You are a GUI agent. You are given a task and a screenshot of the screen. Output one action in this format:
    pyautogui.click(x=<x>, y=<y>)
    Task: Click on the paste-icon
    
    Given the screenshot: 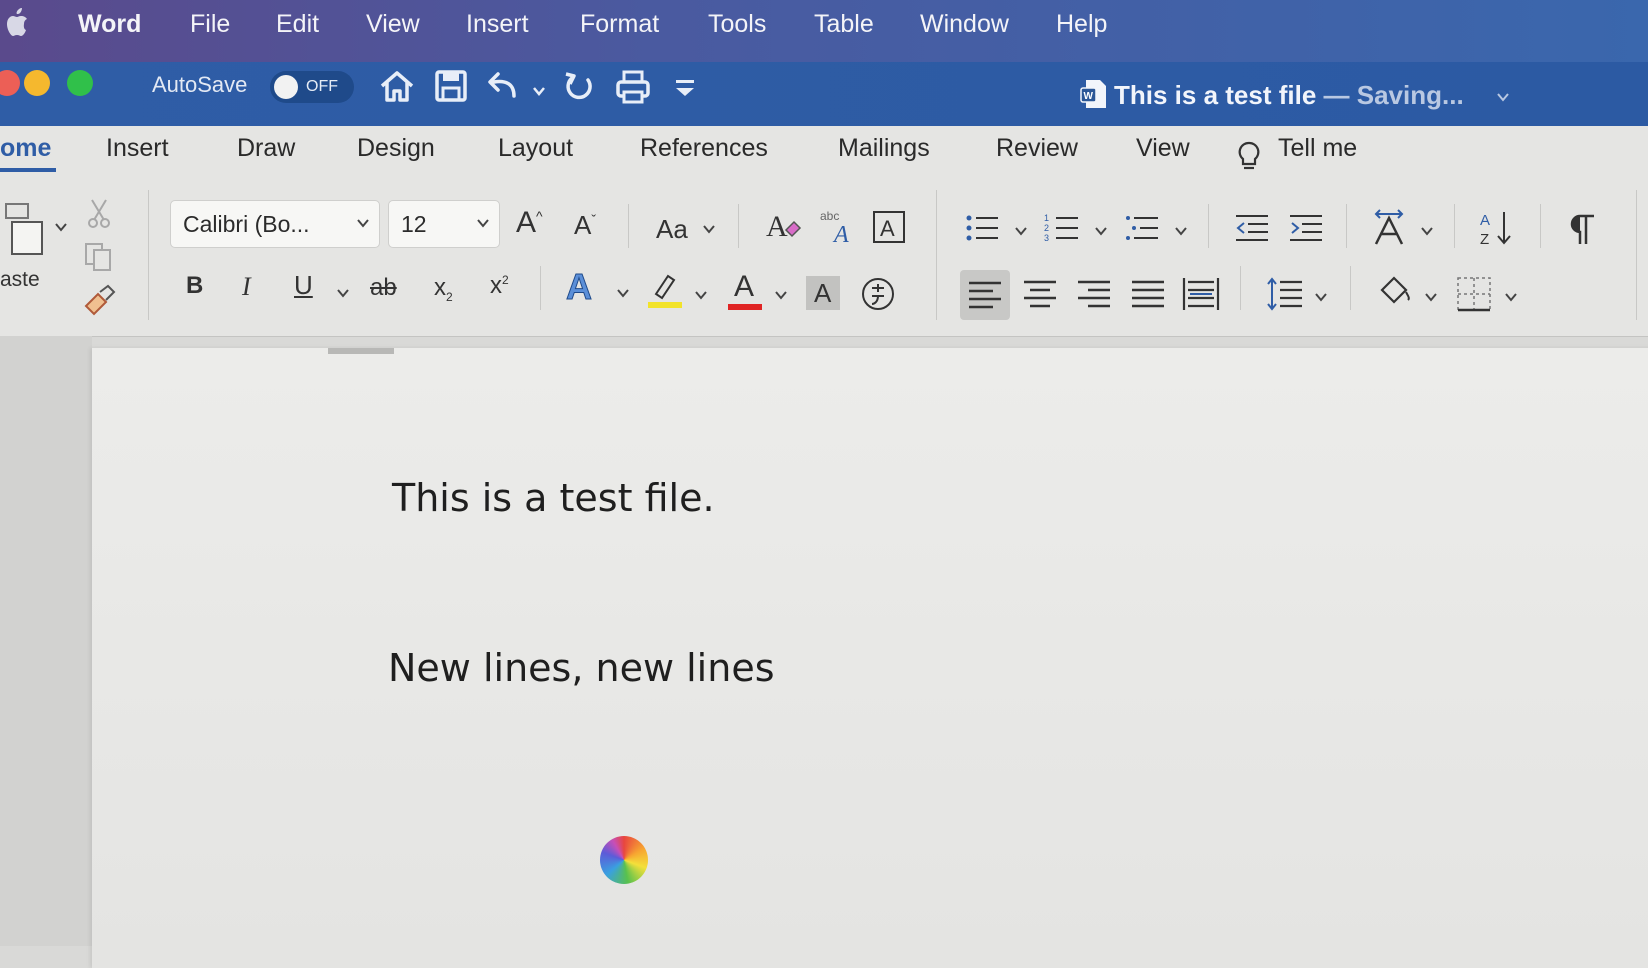 What is the action you would take?
    pyautogui.click(x=26, y=227)
    